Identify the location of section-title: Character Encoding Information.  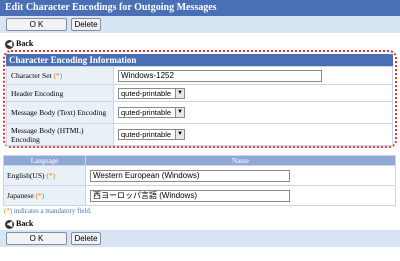
(199, 60).